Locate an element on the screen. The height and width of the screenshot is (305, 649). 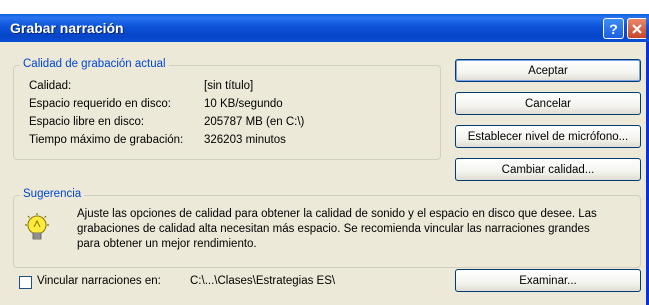
free-space-value: 205787 MB (en C:\) is located at coordinates (254, 122).